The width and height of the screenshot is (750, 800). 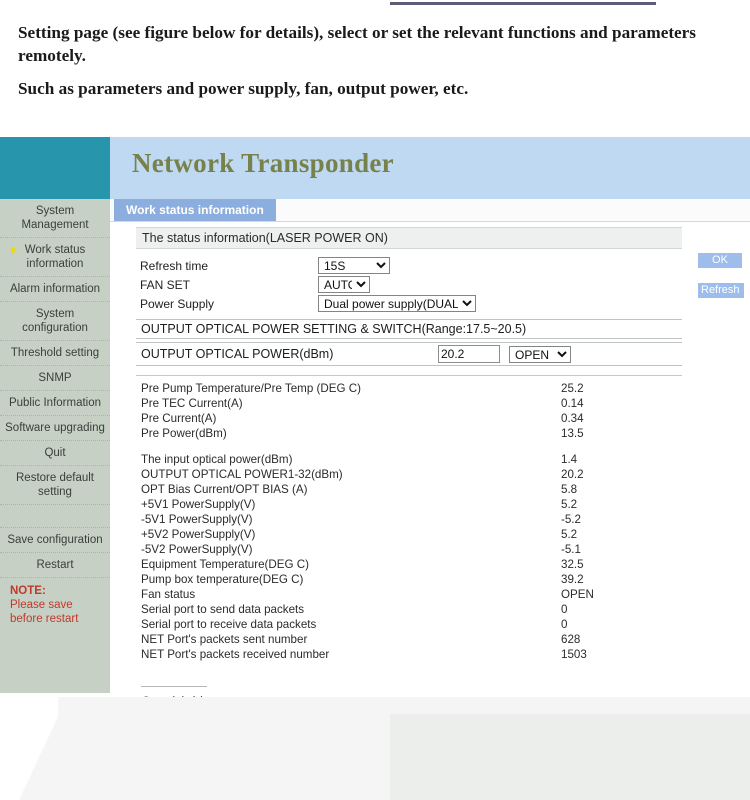 What do you see at coordinates (569, 489) in the screenshot?
I see `reading-value: 5.8` at bounding box center [569, 489].